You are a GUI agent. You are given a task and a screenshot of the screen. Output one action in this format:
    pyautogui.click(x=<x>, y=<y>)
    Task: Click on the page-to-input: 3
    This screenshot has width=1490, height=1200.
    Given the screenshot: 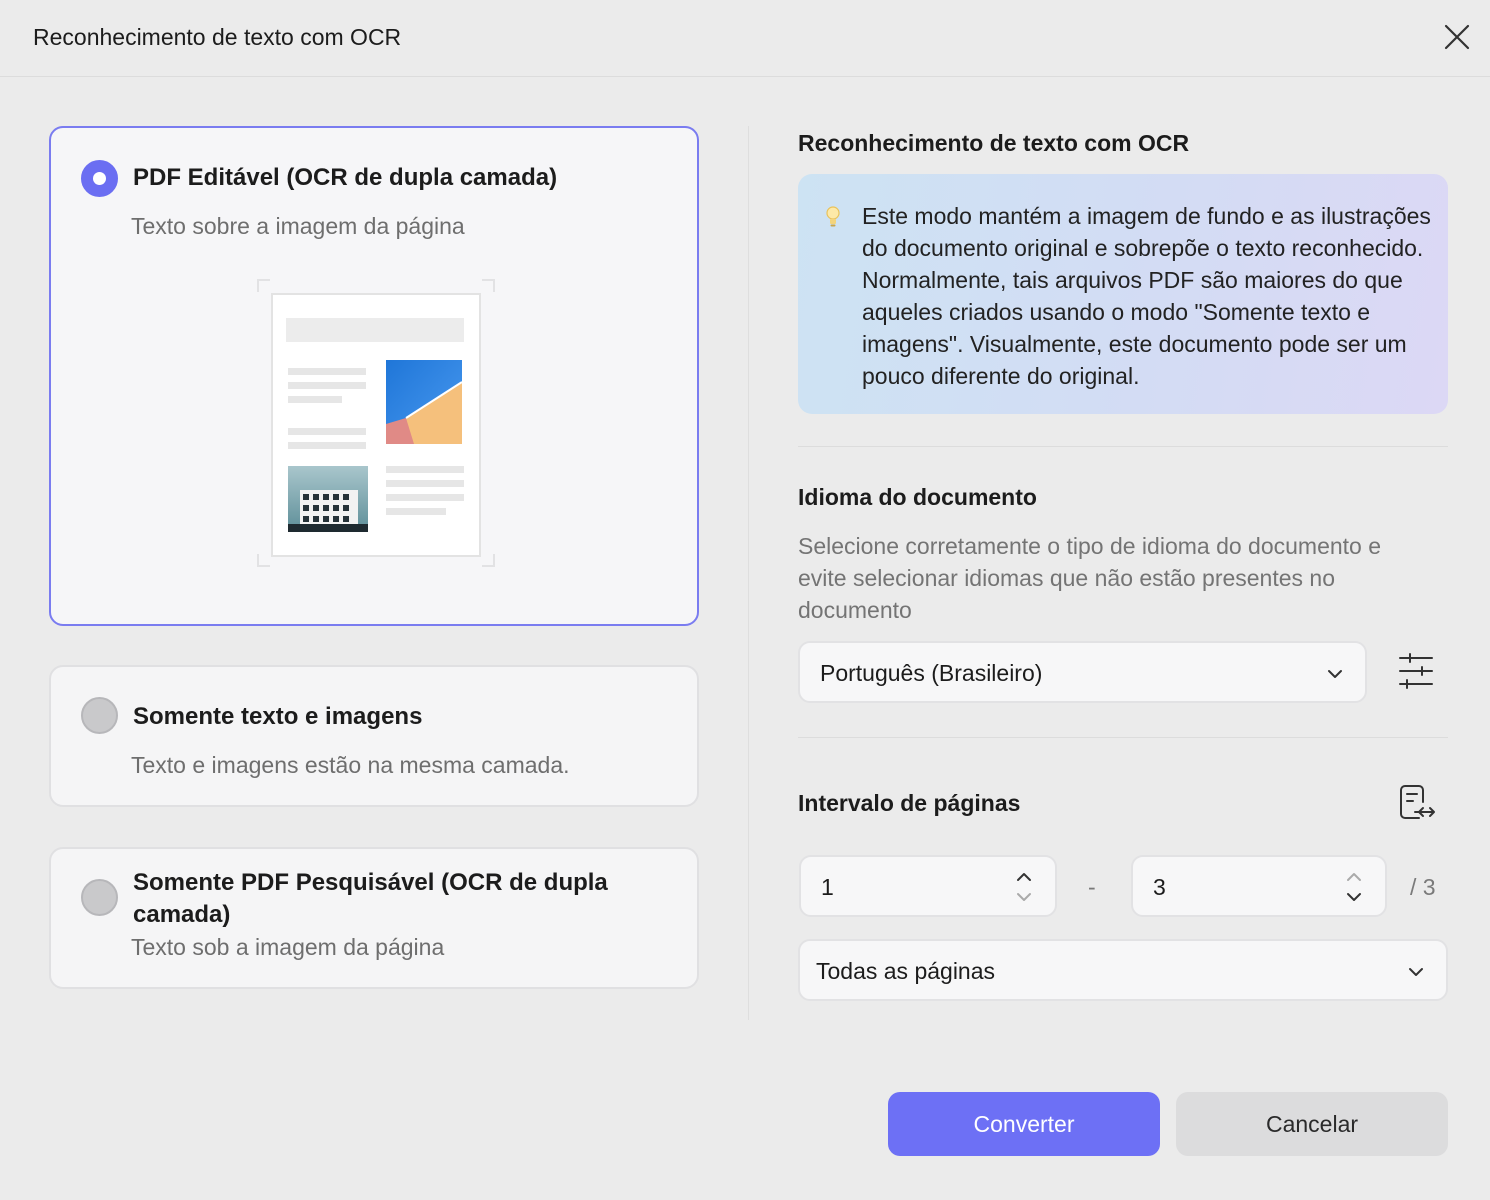 What is the action you would take?
    pyautogui.click(x=1259, y=886)
    